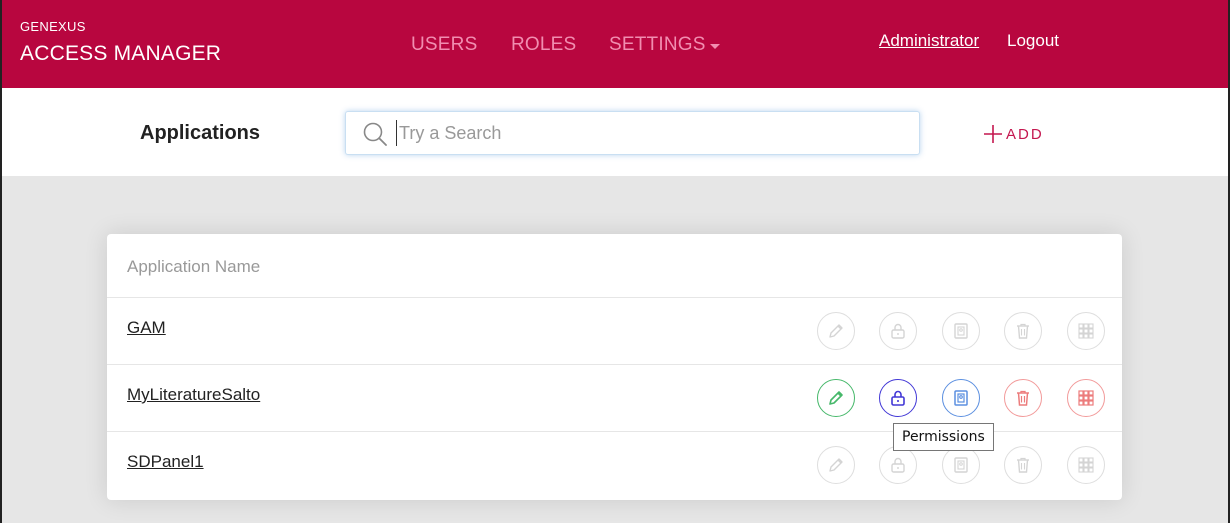 This screenshot has height=523, width=1230. Describe the element at coordinates (929, 41) in the screenshot. I see `user-link-administrator: Administrator` at that location.